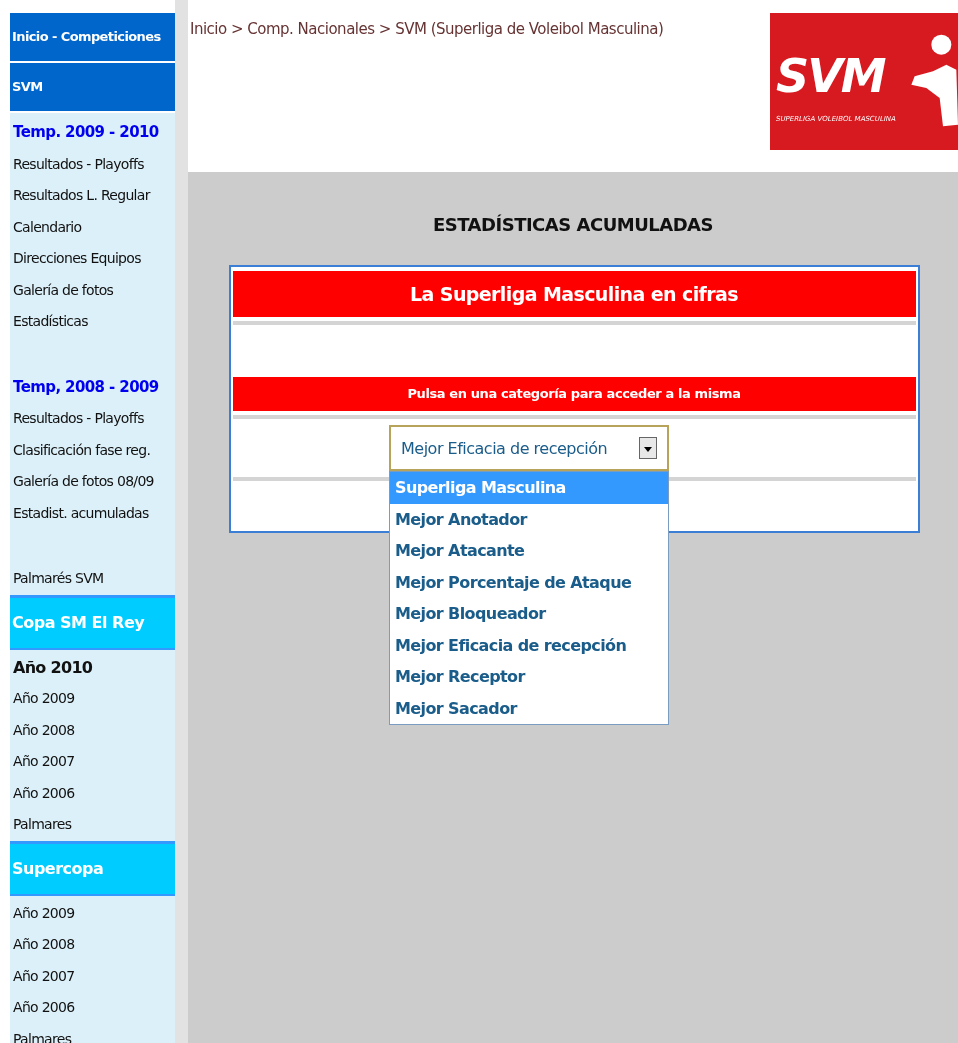 The width and height of the screenshot is (958, 1043). I want to click on sidebar-link: Direcciones Equipos, so click(94, 259).